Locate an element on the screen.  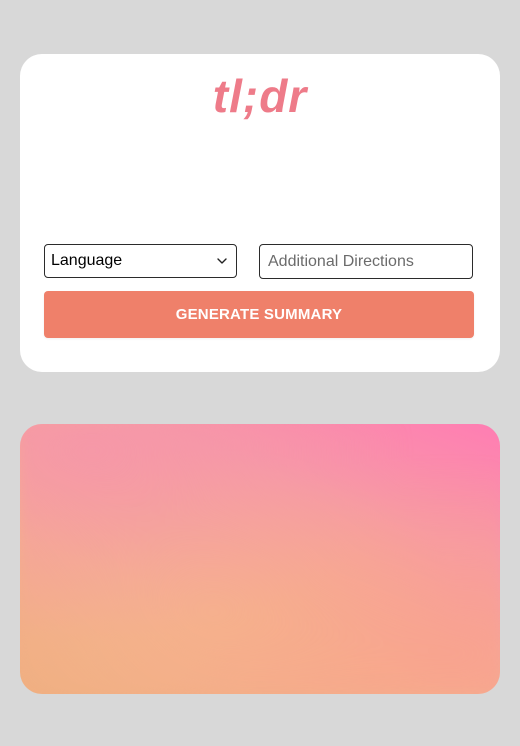
chevron-down-icon is located at coordinates (222, 261).